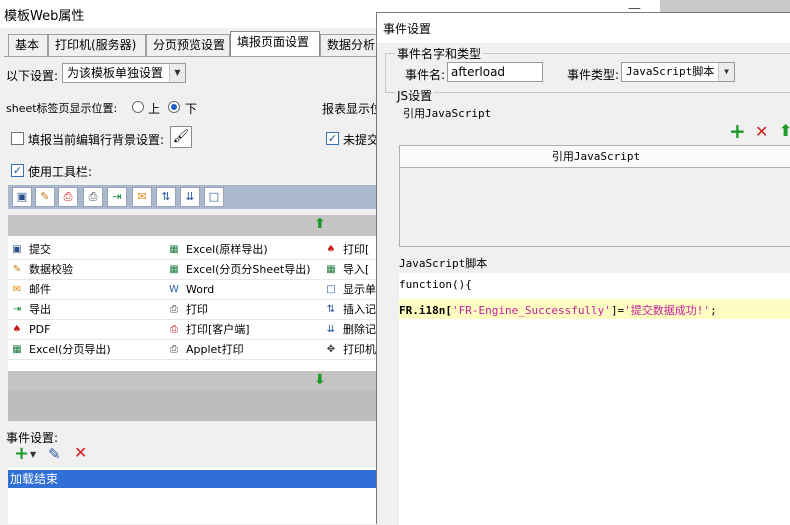 Image resolution: width=790 pixels, height=525 pixels. I want to click on add-ref-js-icon: +, so click(737, 131).